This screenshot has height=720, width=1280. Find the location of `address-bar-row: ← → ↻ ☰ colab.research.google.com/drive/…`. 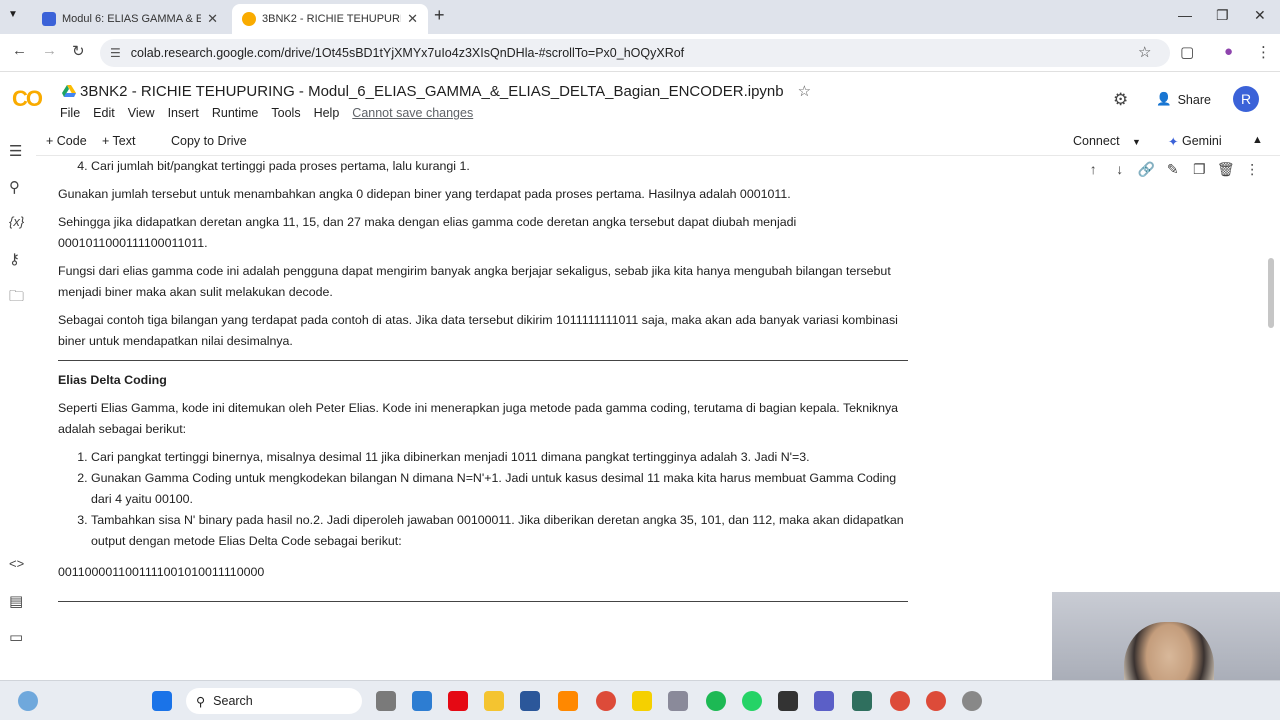

address-bar-row: ← → ↻ ☰ colab.research.google.com/drive/… is located at coordinates (640, 53).